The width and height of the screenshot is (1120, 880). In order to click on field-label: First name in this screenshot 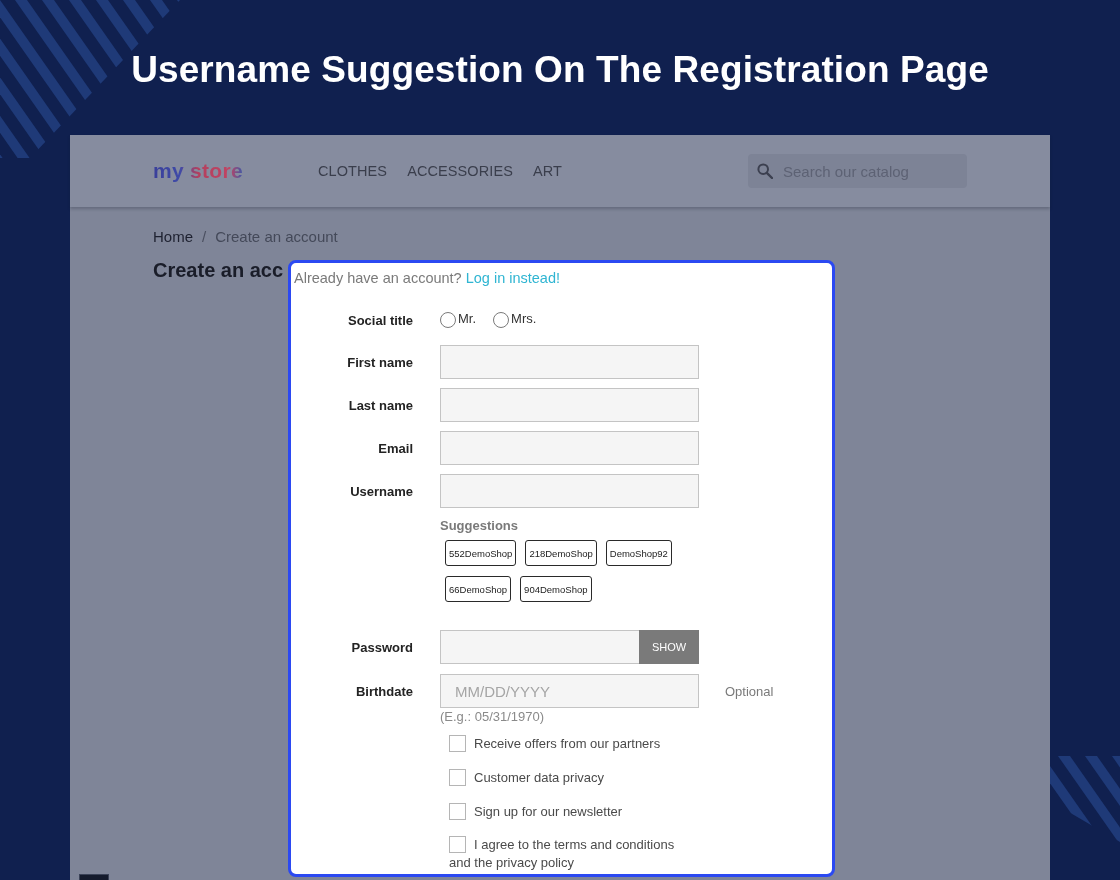, I will do `click(380, 362)`.